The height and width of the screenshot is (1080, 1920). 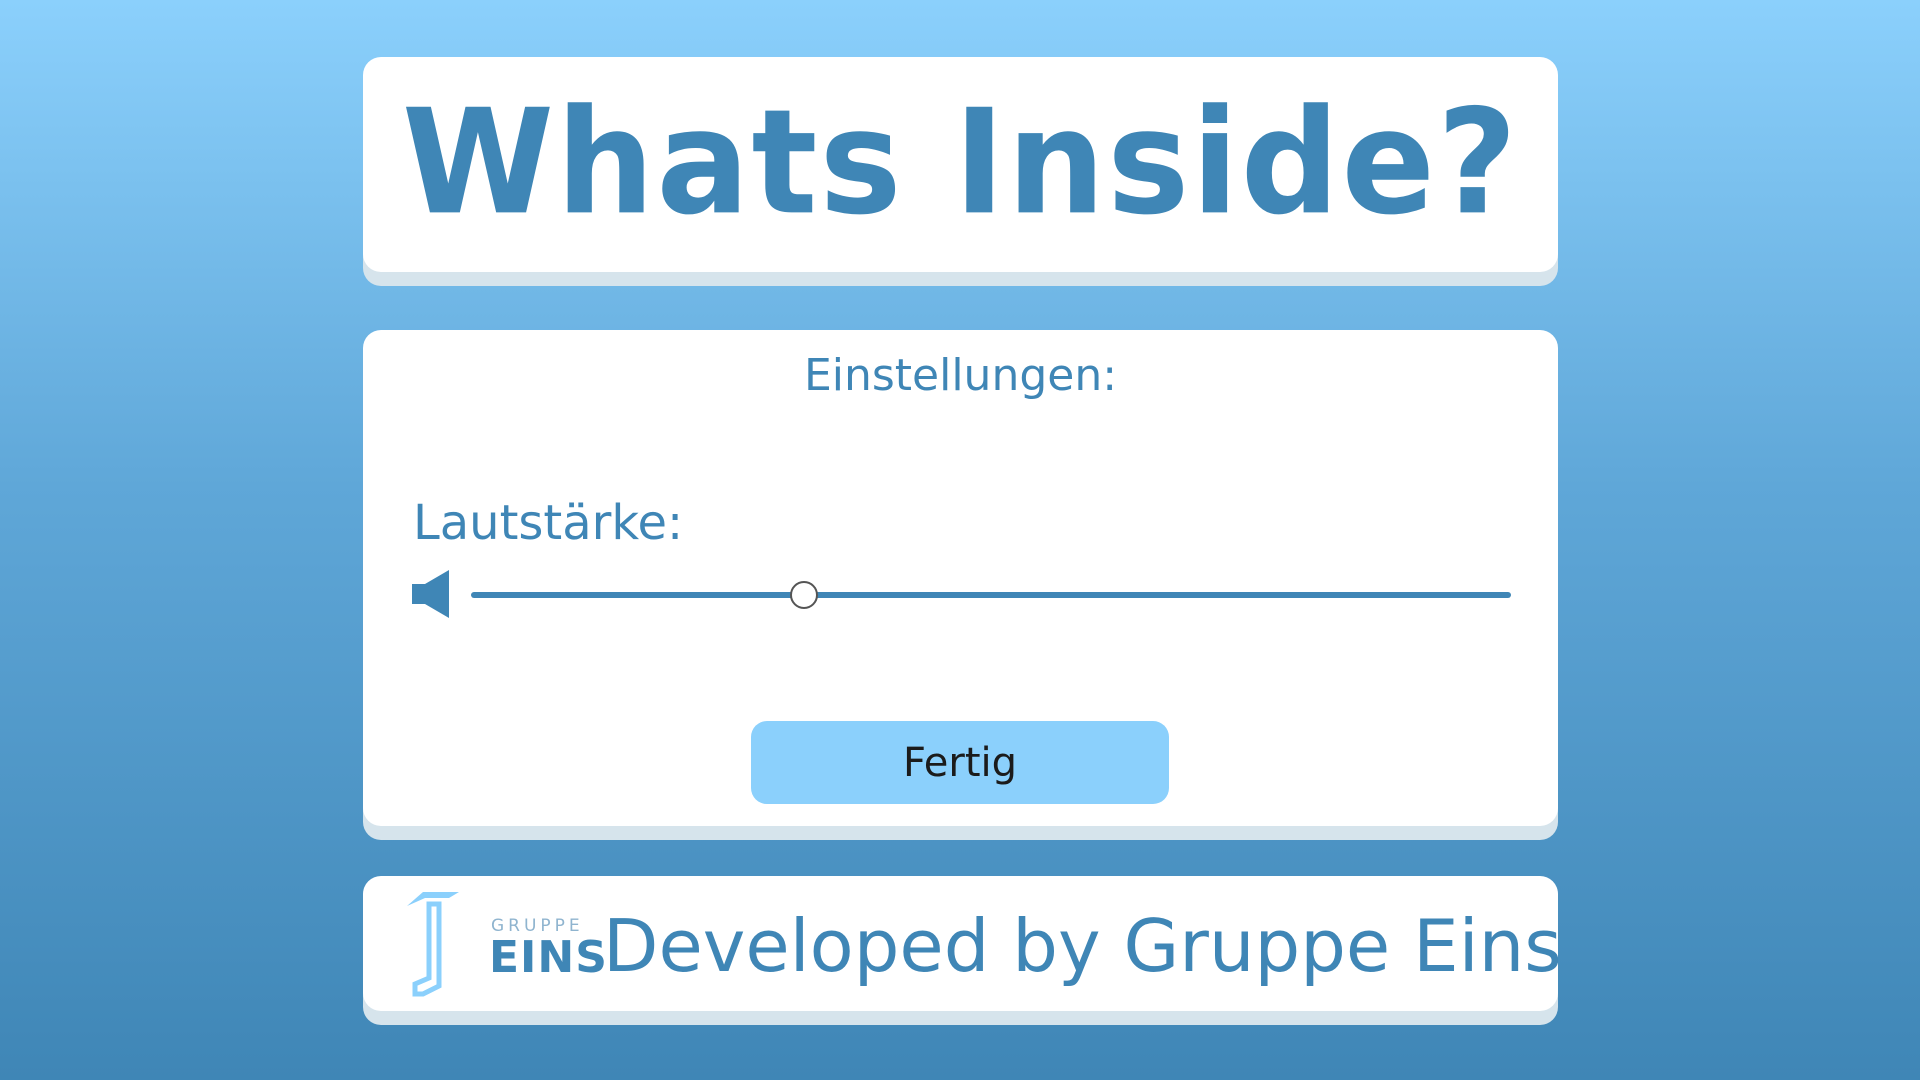 I want to click on footer-credit: Developed by Gruppe Eins, so click(x=1082, y=946).